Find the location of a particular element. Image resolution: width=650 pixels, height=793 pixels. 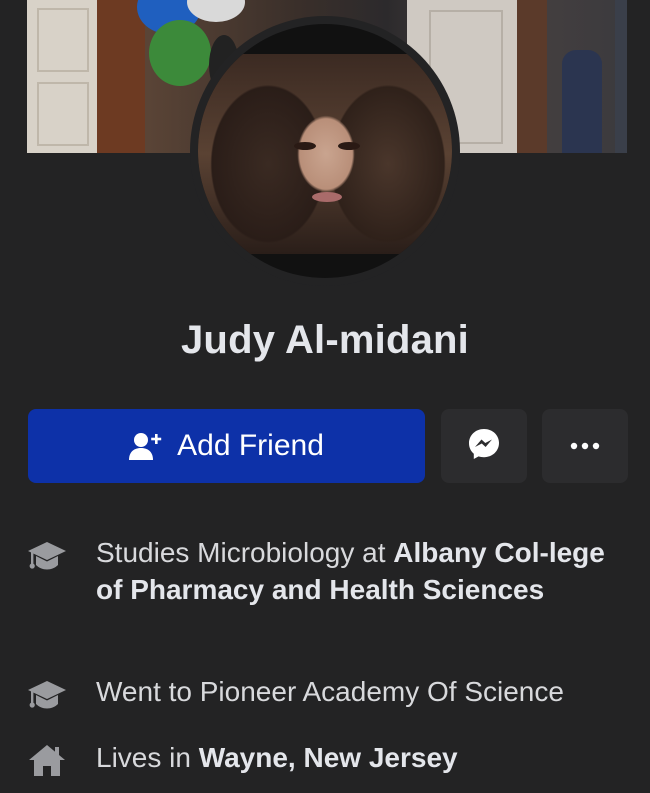

add-friend-button: Add Friend is located at coordinates (226, 446).